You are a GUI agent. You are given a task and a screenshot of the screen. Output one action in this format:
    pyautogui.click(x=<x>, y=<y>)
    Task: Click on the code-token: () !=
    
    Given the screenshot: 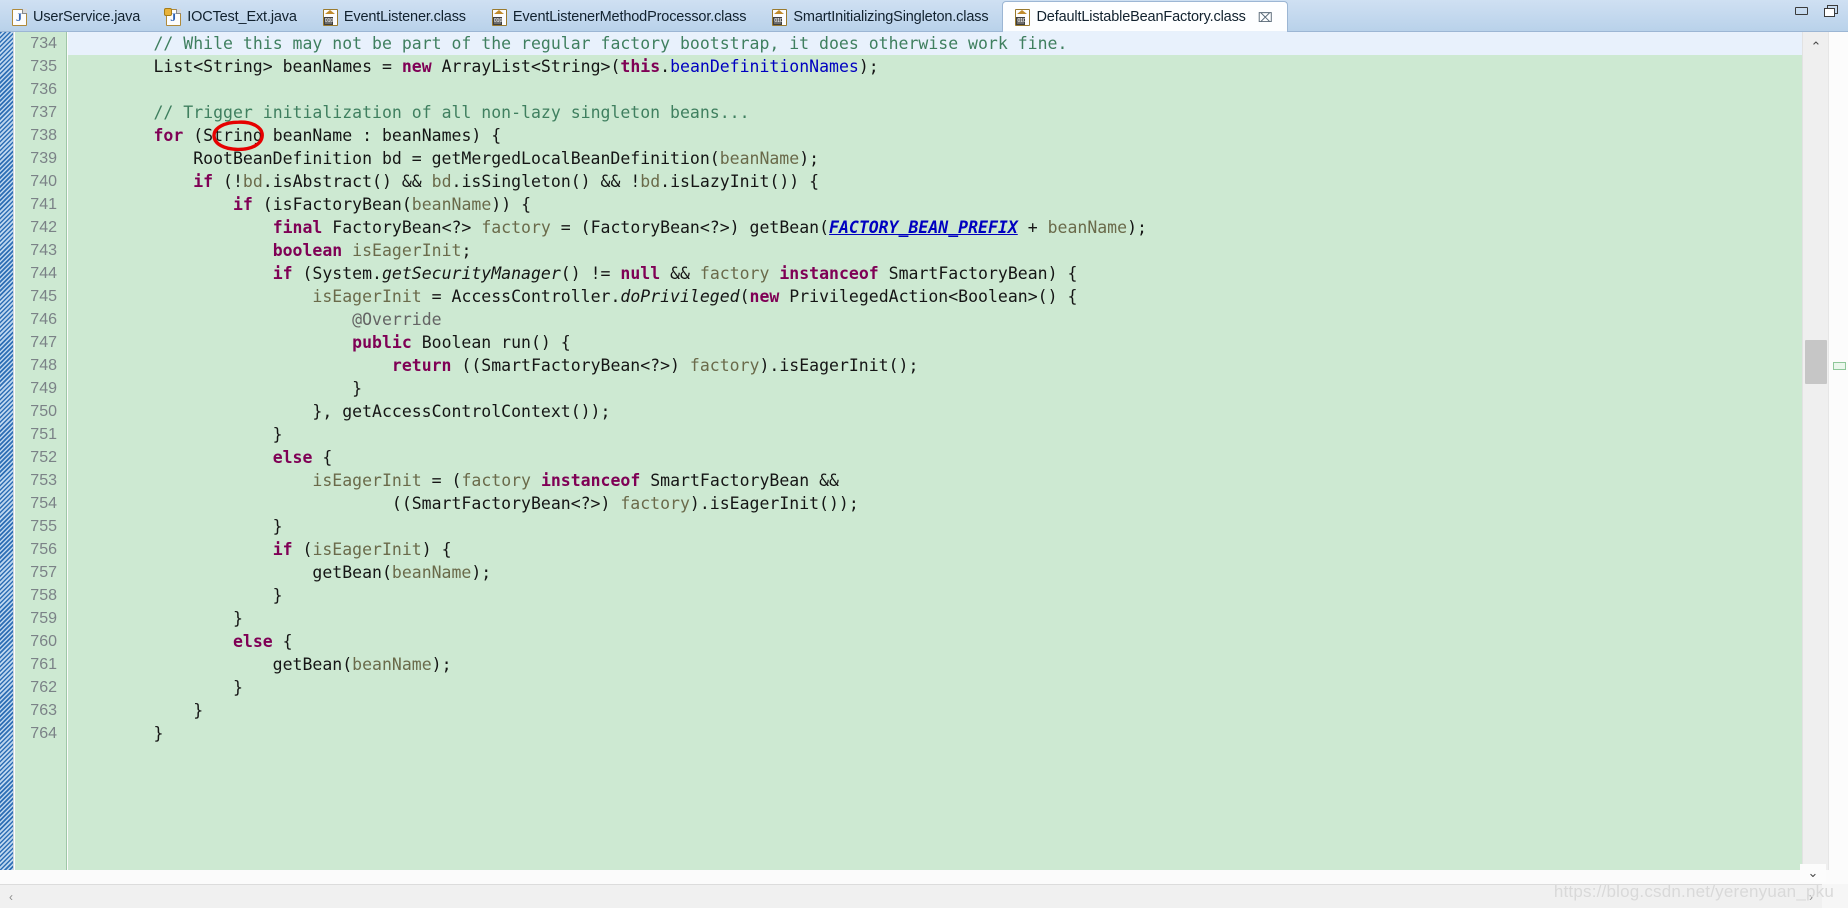 What is the action you would take?
    pyautogui.click(x=590, y=273)
    